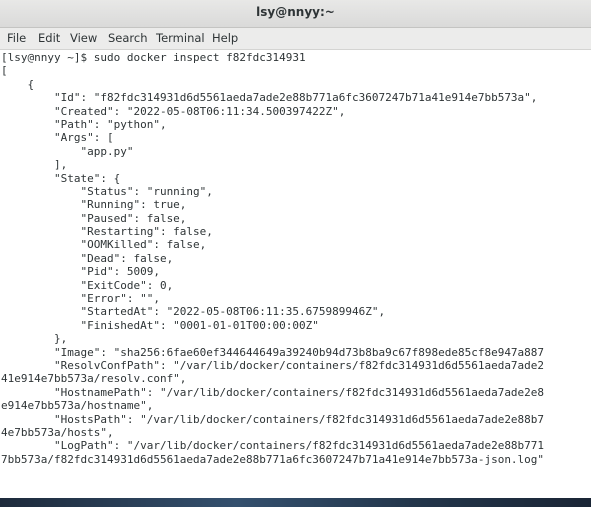 The height and width of the screenshot is (507, 591). I want to click on menu-bar: File Edit View Search Terminal Help, so click(295, 39).